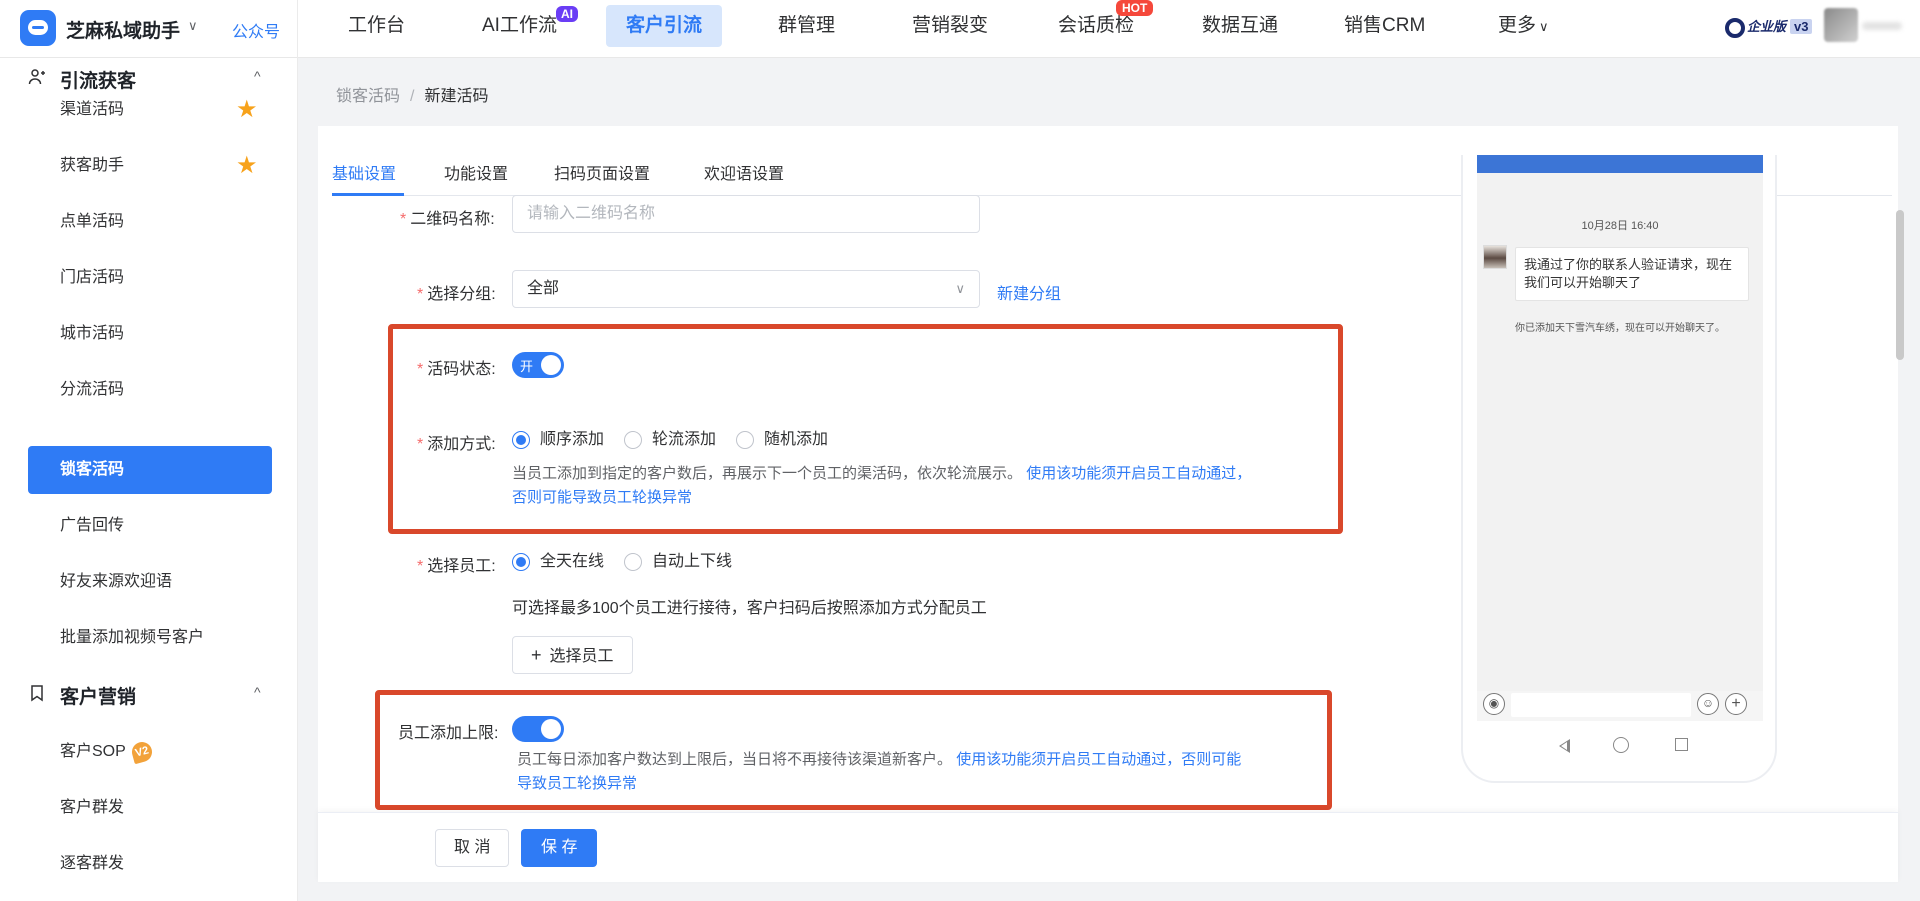  Describe the element at coordinates (456, 96) in the screenshot. I see `breadcrumb-current: 新建活码` at that location.